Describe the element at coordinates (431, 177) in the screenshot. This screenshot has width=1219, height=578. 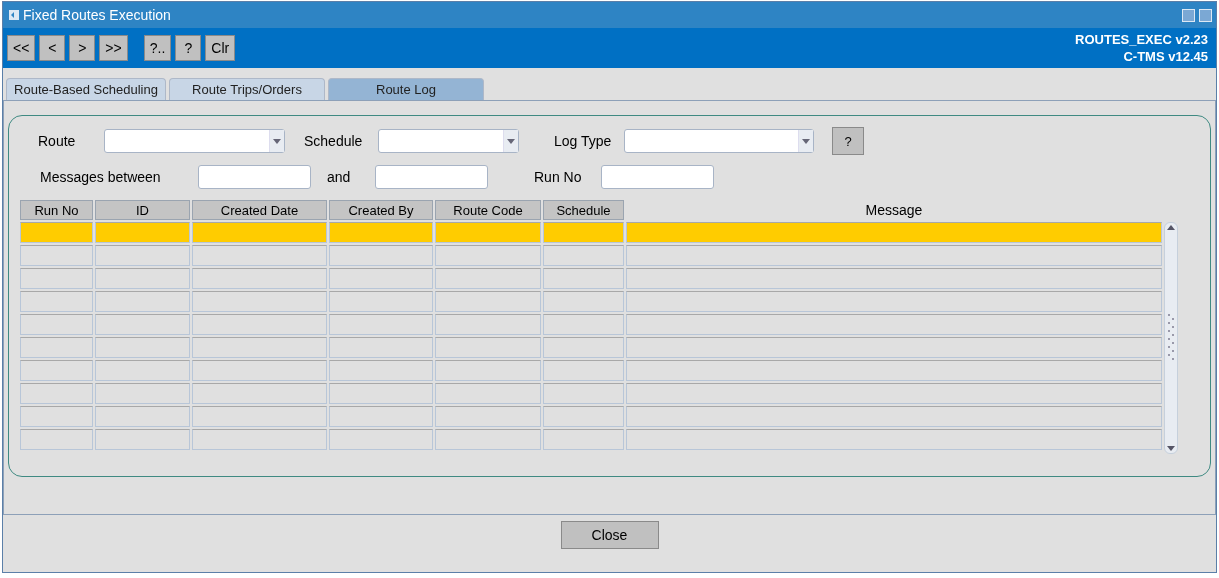
I see `date-to-field` at that location.